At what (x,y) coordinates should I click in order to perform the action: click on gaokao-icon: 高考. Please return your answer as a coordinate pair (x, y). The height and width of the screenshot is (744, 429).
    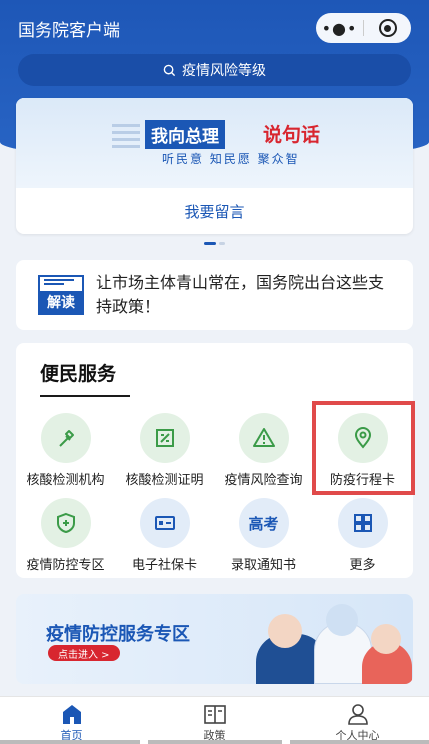
    Looking at the image, I should click on (263, 523).